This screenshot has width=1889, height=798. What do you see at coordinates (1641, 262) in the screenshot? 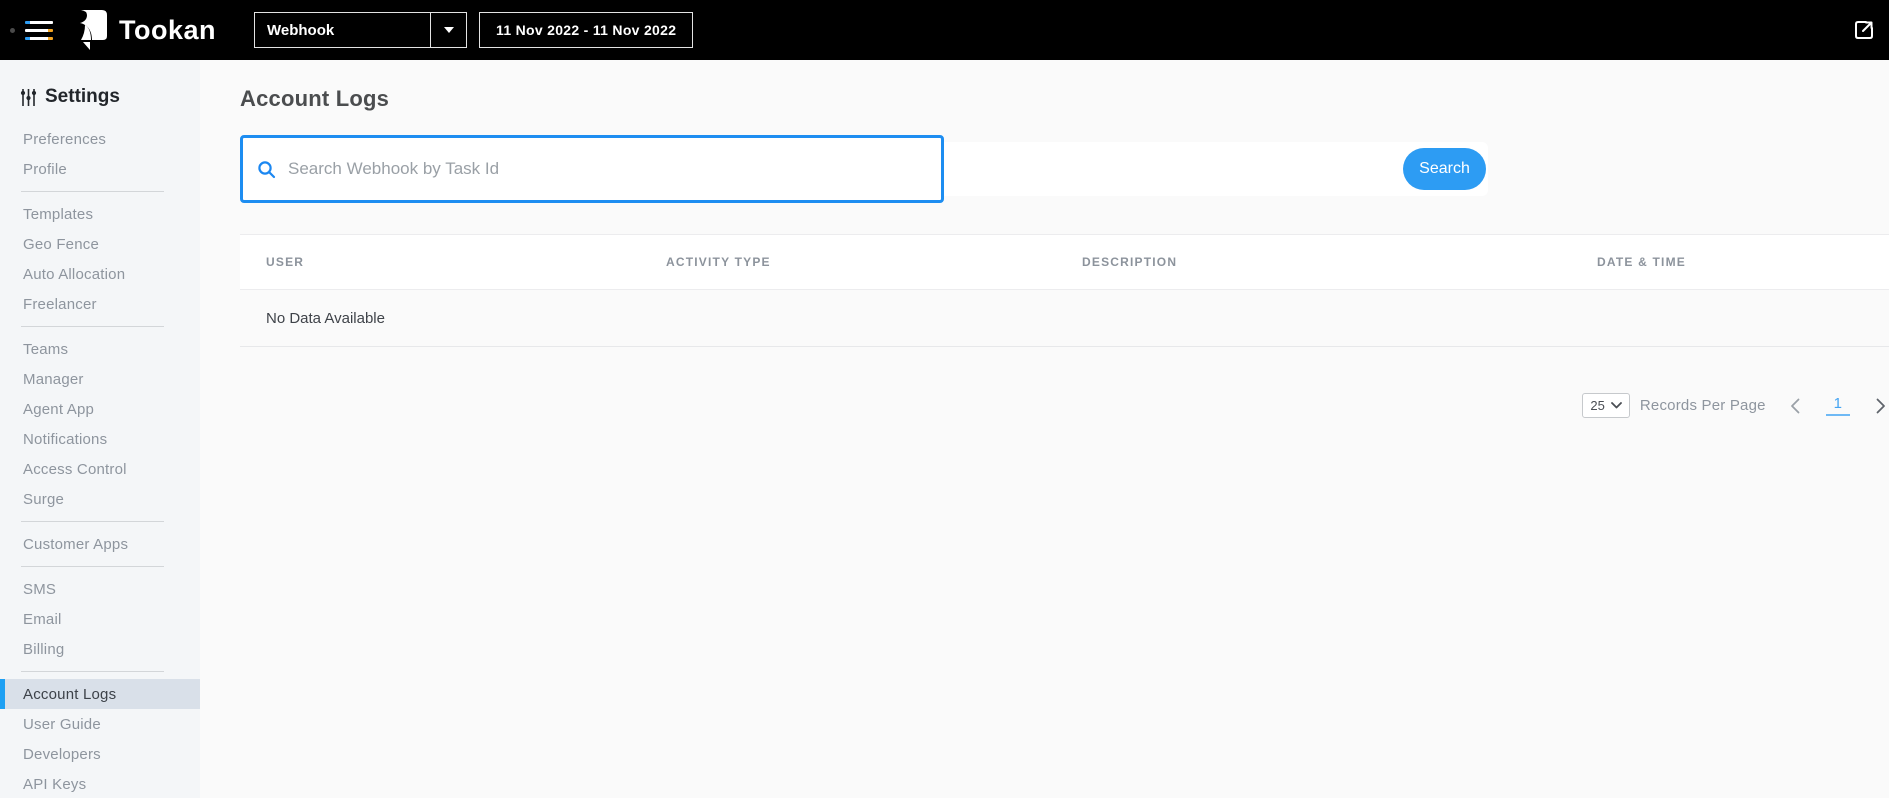
I see `column-header-date-time: DATE & TIME` at bounding box center [1641, 262].